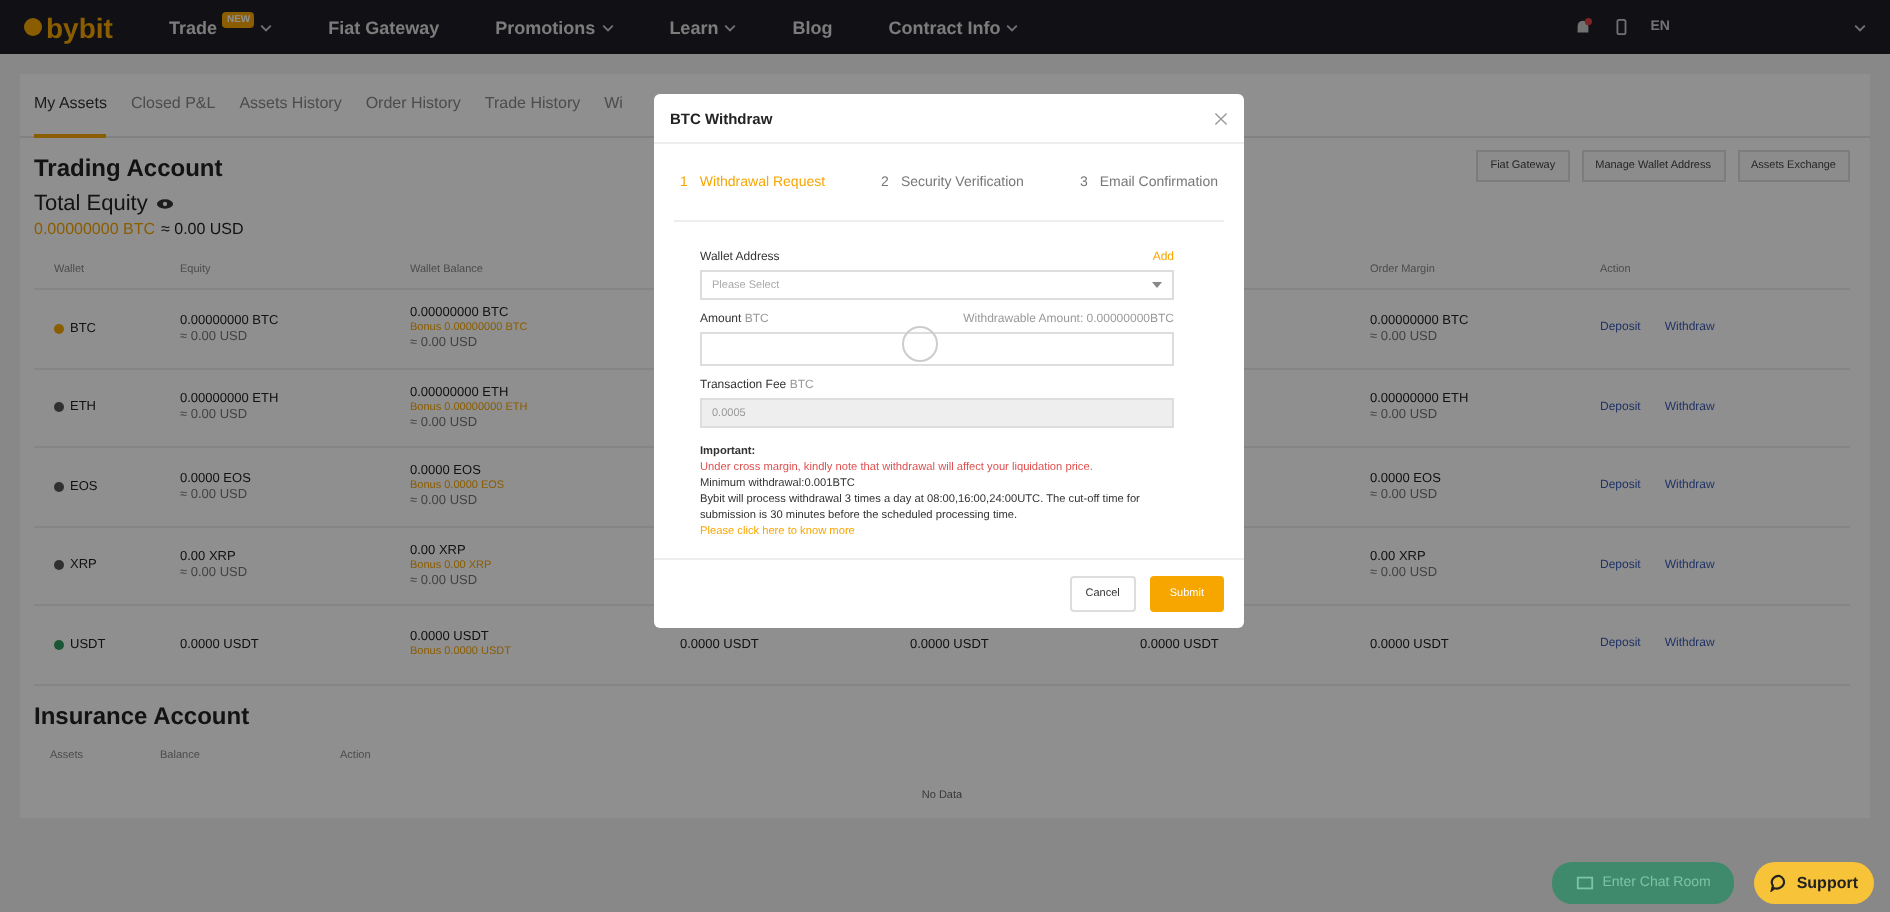  I want to click on bell-icon, so click(1583, 27).